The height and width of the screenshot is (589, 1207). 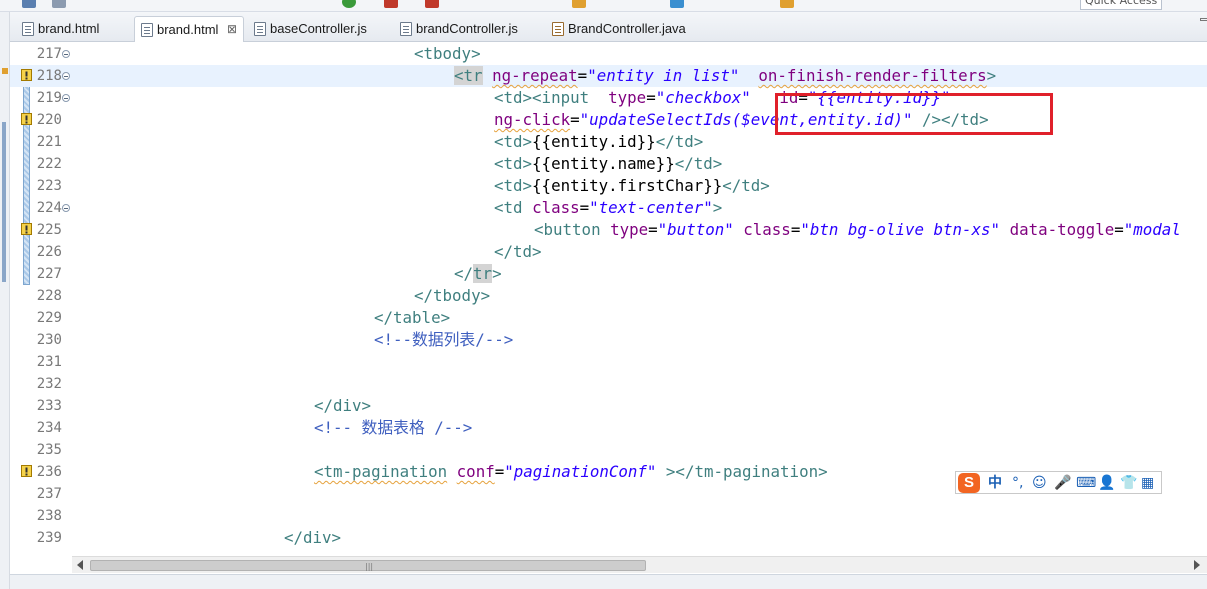 What do you see at coordinates (49, 494) in the screenshot?
I see `line-number: 237` at bounding box center [49, 494].